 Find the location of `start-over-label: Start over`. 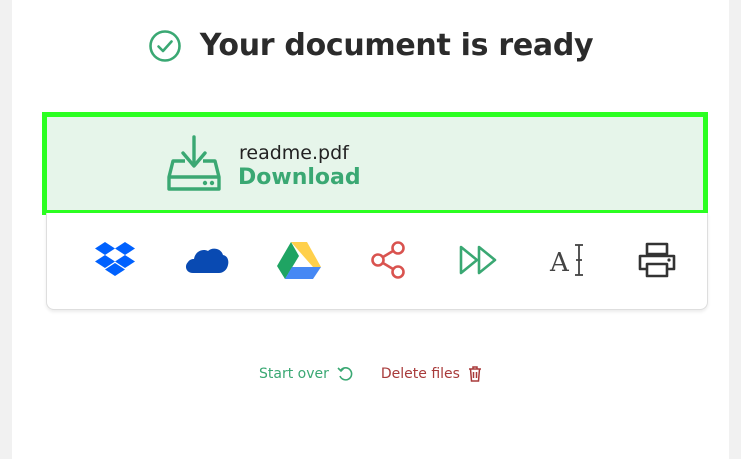

start-over-label: Start over is located at coordinates (294, 374).